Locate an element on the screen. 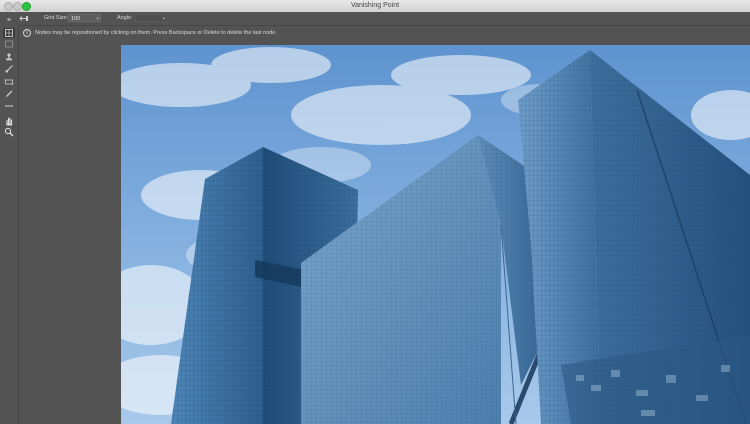 This screenshot has height=424, width=750. stamp-icon is located at coordinates (9, 57).